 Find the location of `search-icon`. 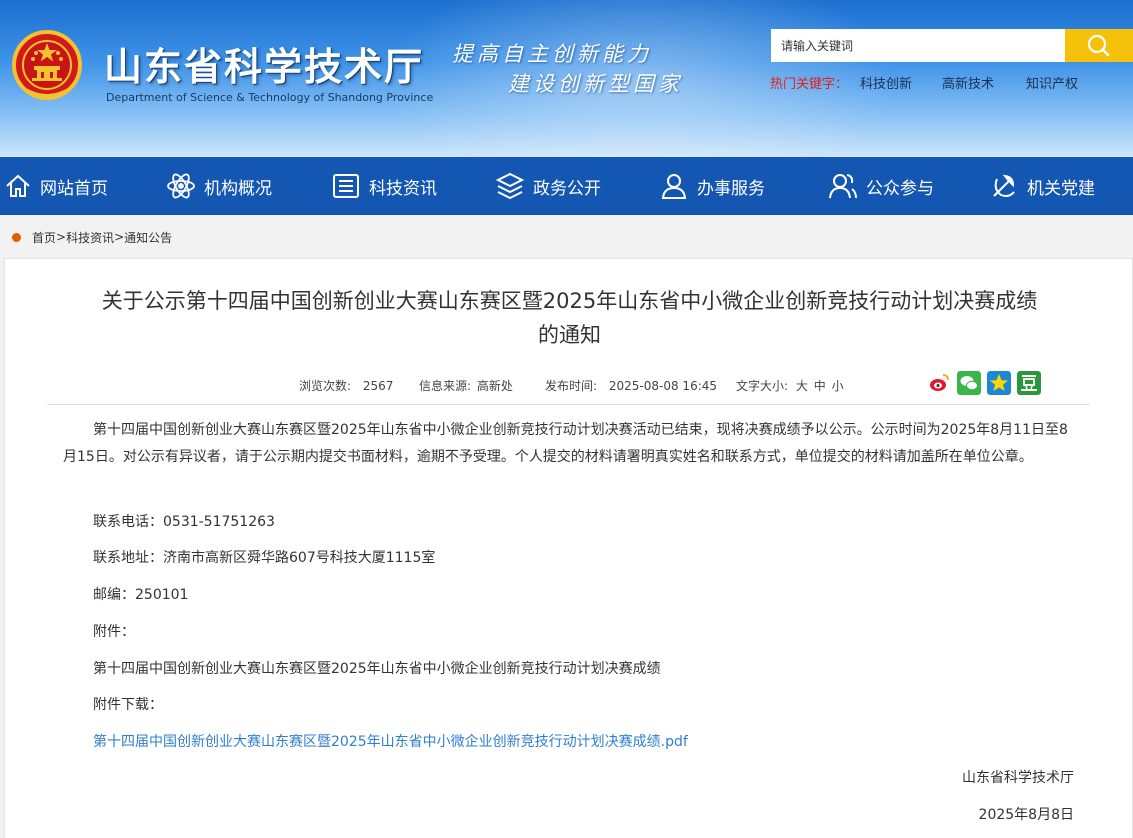

search-icon is located at coordinates (1098, 45).